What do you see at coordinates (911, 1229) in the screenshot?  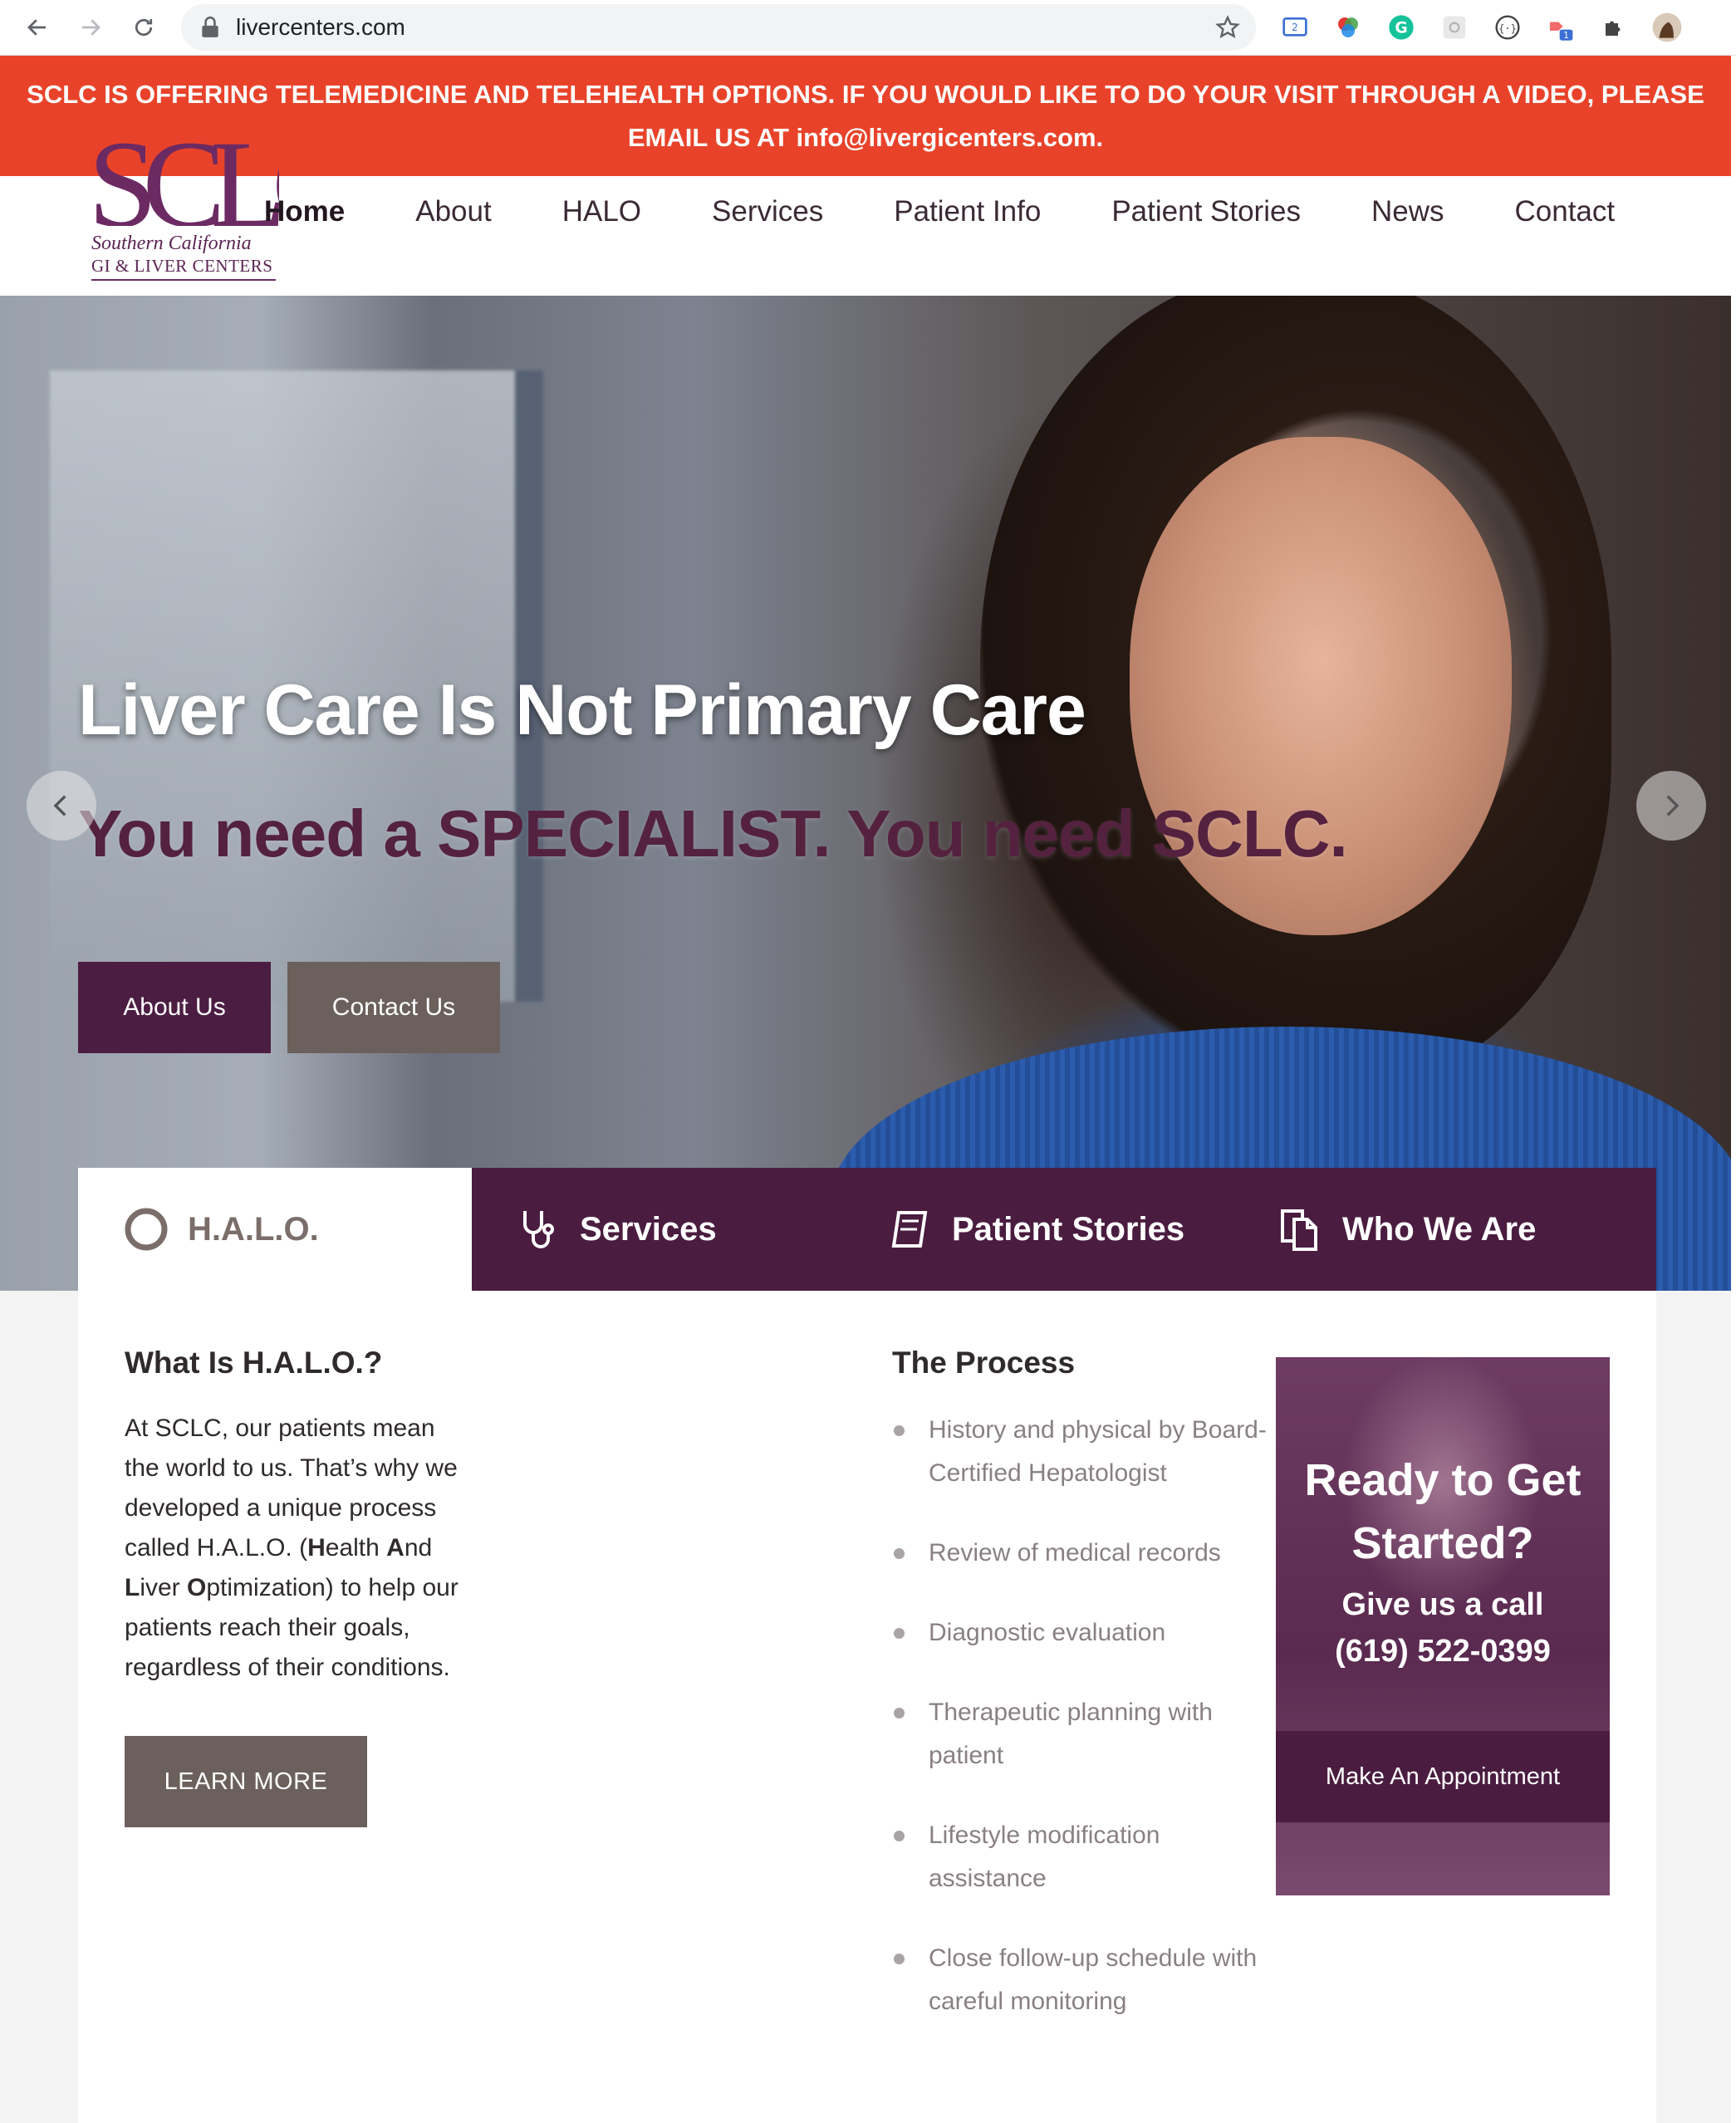 I see `book-icon` at bounding box center [911, 1229].